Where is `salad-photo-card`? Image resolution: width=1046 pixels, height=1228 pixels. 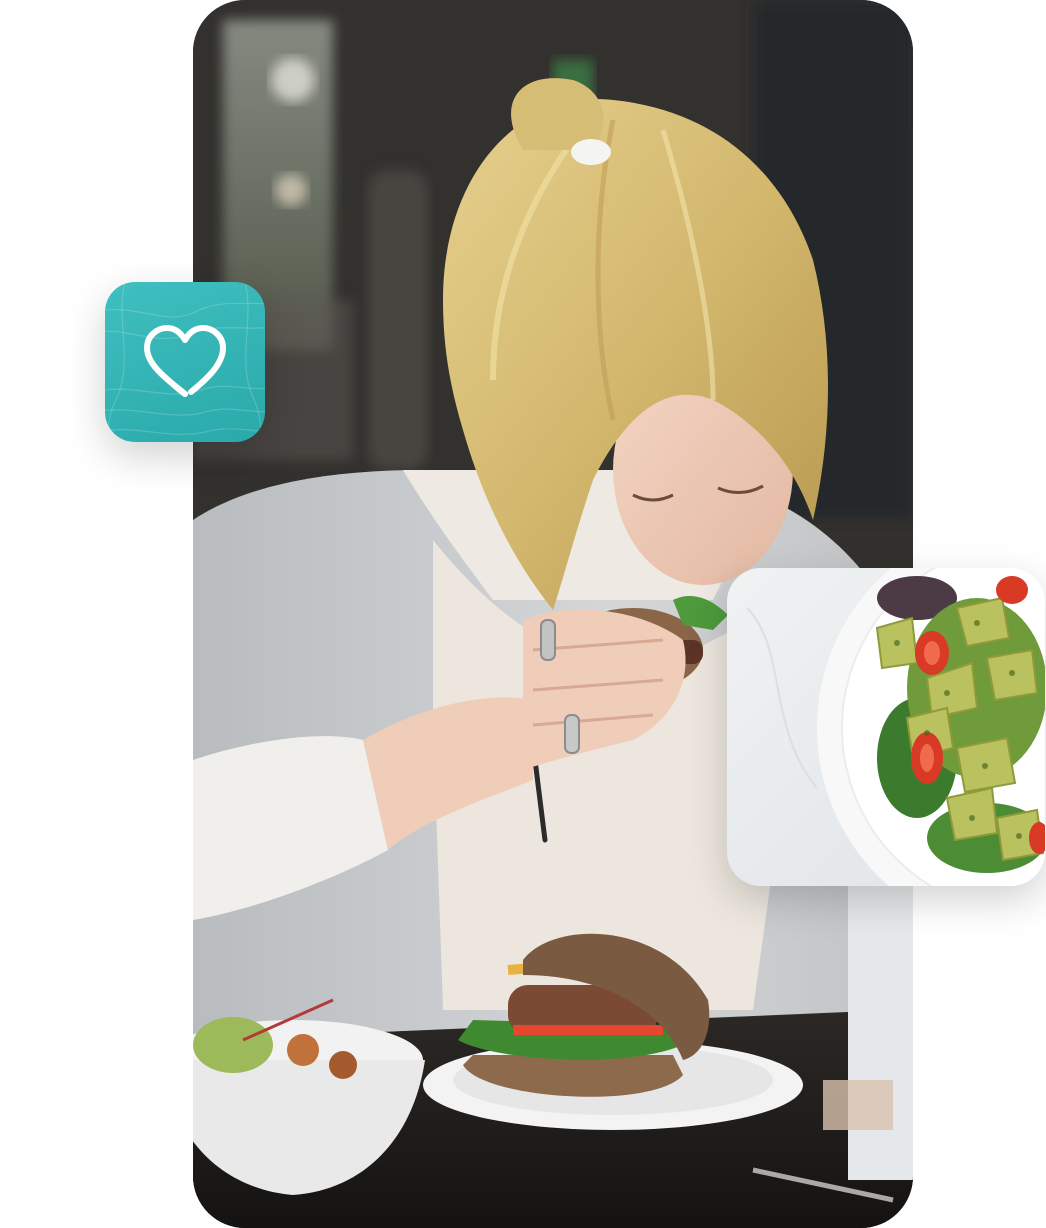
salad-photo-card is located at coordinates (886, 727).